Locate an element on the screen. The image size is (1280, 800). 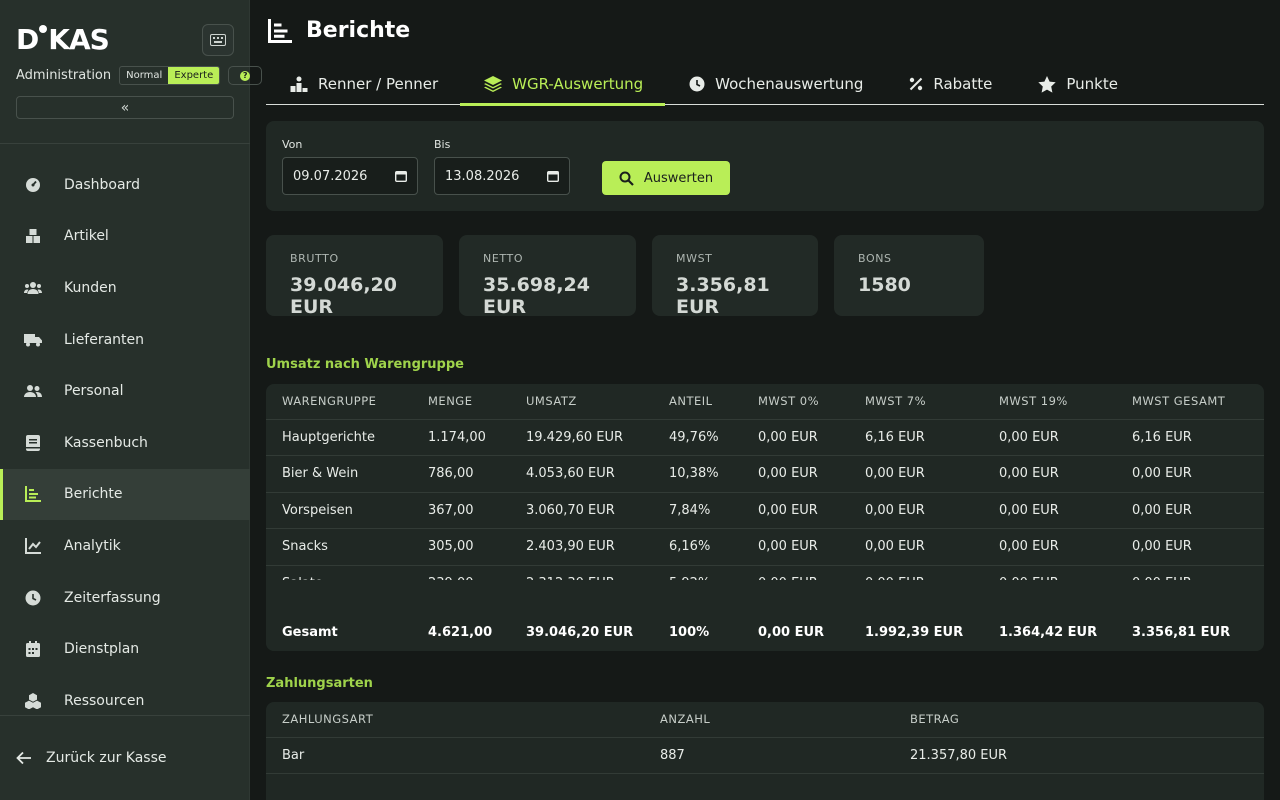
report-icon is located at coordinates (33, 494).